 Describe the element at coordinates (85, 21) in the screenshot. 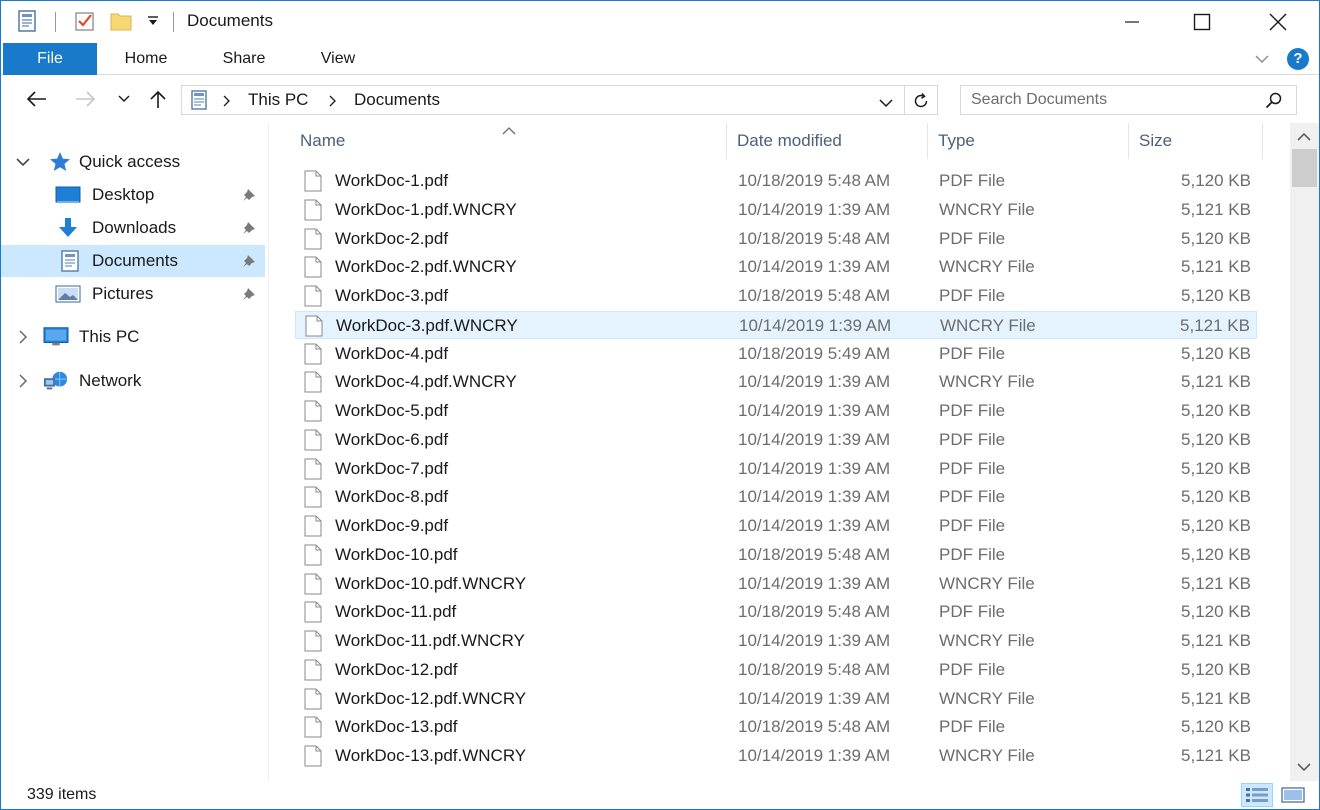

I see `checklist-icon` at that location.